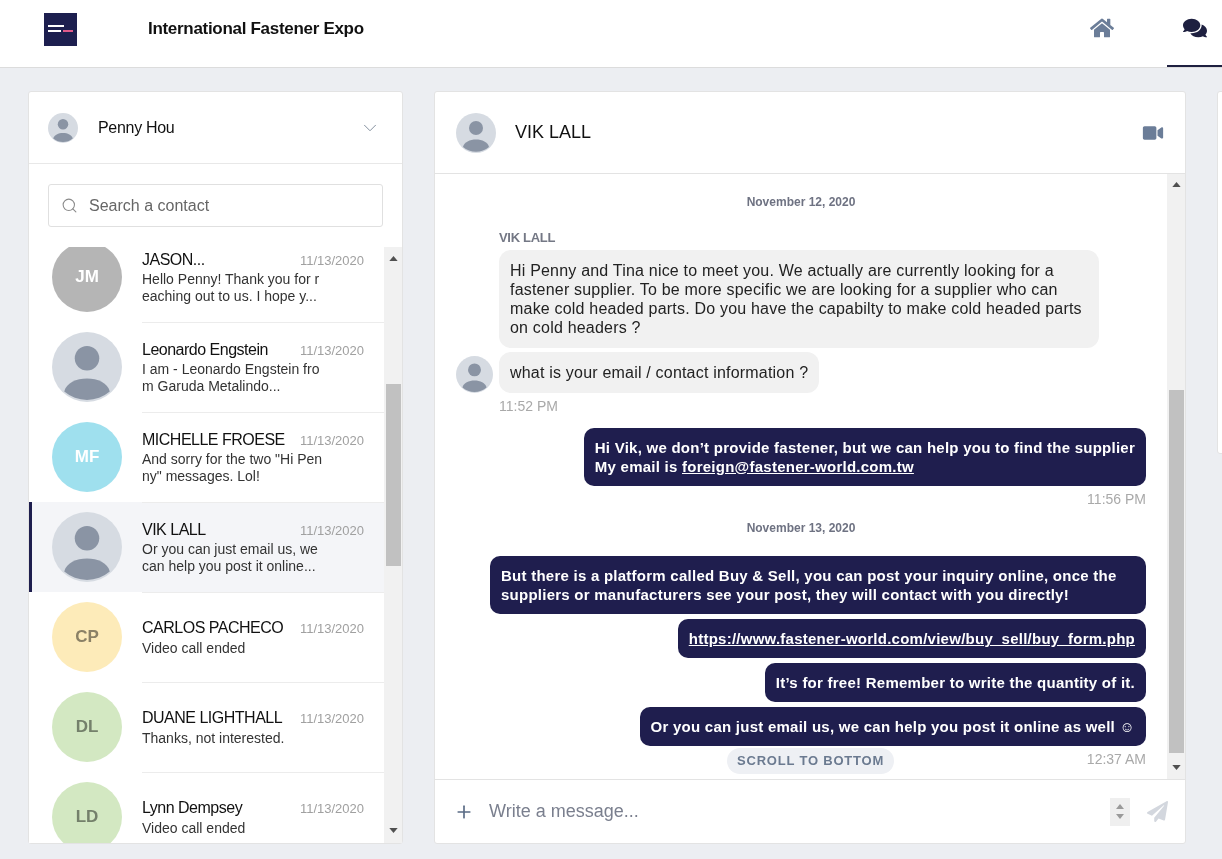 The width and height of the screenshot is (1222, 859). Describe the element at coordinates (1120, 806) in the screenshot. I see `caret-up-icon` at that location.